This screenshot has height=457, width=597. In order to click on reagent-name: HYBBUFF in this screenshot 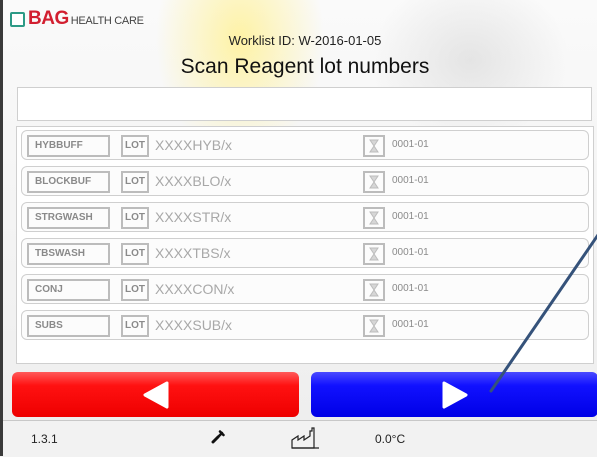, I will do `click(68, 146)`.